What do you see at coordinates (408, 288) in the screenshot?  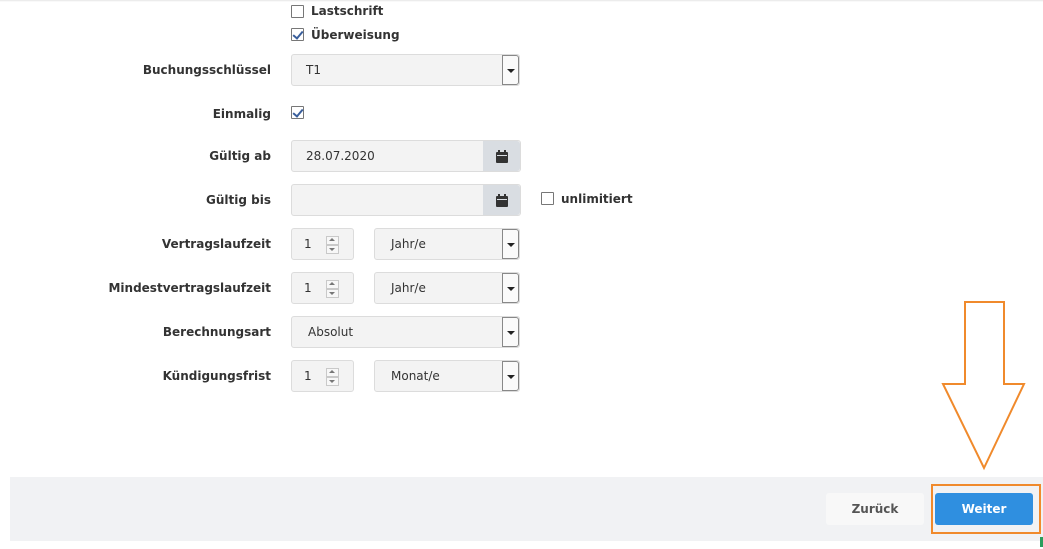 I see `mindestvertragslaufzeit-unit-value: Jahr/e` at bounding box center [408, 288].